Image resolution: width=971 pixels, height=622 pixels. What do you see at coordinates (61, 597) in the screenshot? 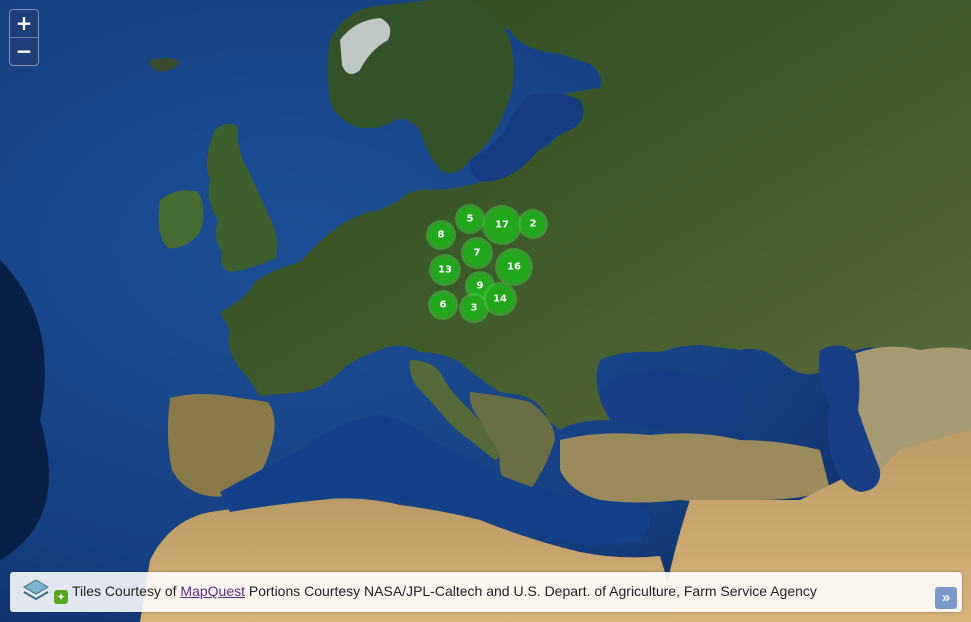
I see `mapquest-logo-icon: ✦` at bounding box center [61, 597].